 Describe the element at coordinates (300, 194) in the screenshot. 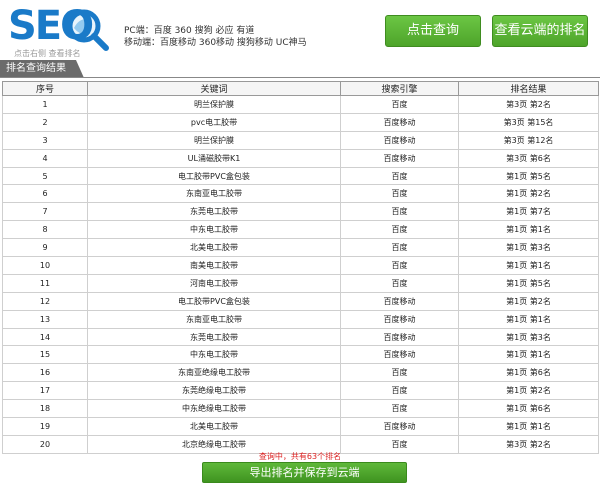

I see `table-row: 6 东南亚电工胶带 百度 第1页 第2名` at that location.